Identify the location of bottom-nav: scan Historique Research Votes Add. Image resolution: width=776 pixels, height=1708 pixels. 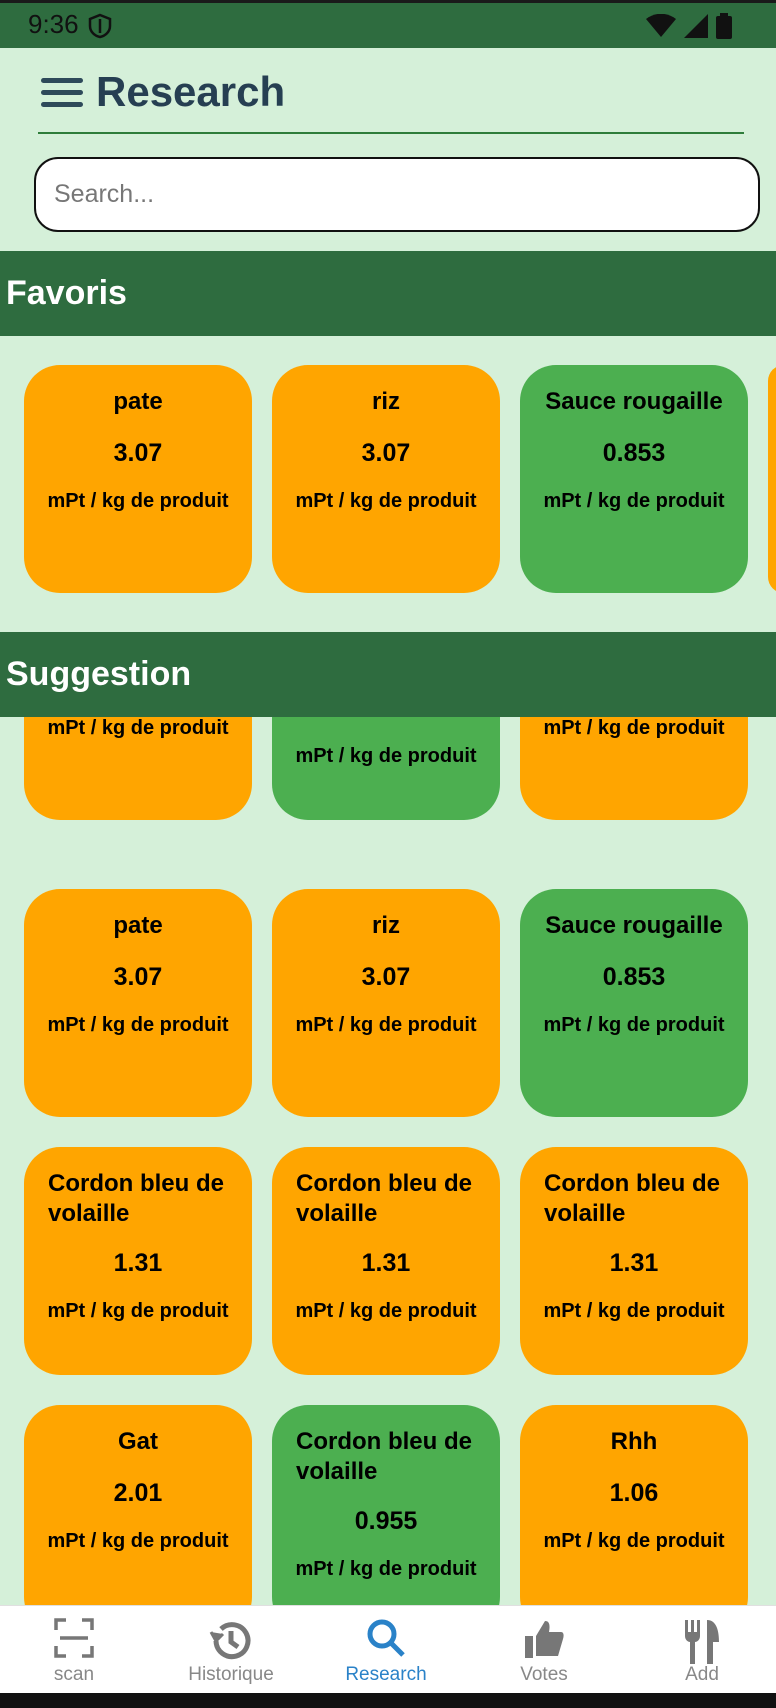
(388, 1649).